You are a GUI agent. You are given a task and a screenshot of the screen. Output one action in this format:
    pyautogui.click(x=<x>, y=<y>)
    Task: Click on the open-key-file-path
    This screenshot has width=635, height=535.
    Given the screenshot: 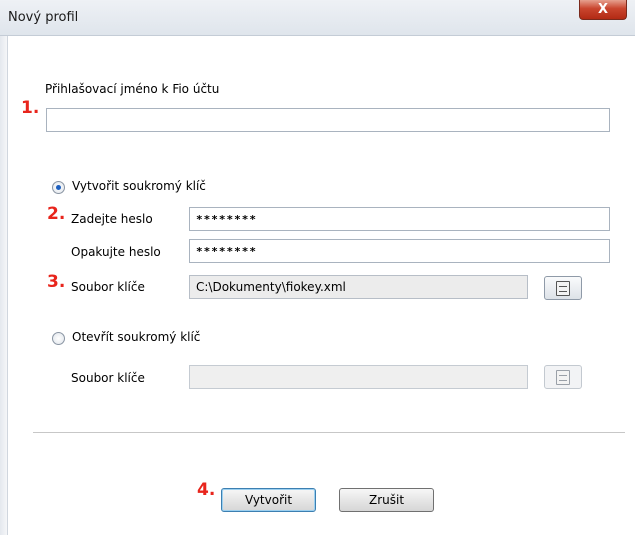 What is the action you would take?
    pyautogui.click(x=358, y=377)
    